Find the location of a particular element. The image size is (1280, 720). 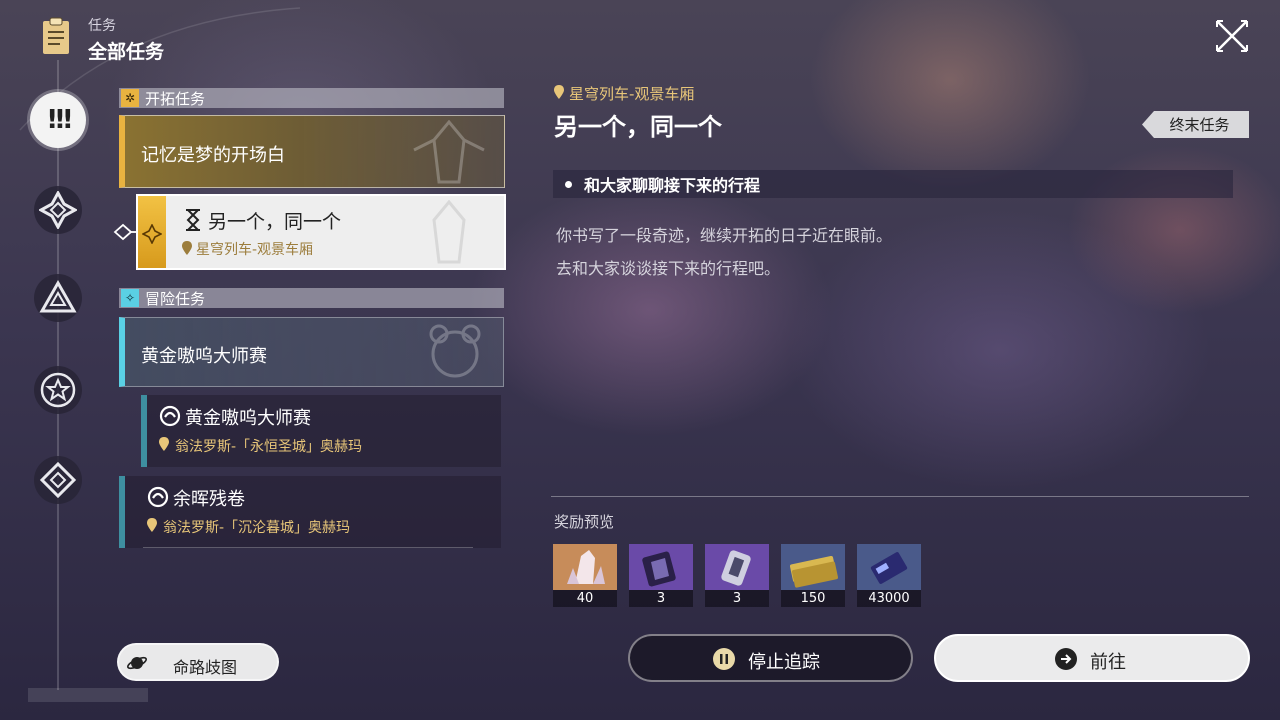

go-to-button: 前往 is located at coordinates (1092, 658).